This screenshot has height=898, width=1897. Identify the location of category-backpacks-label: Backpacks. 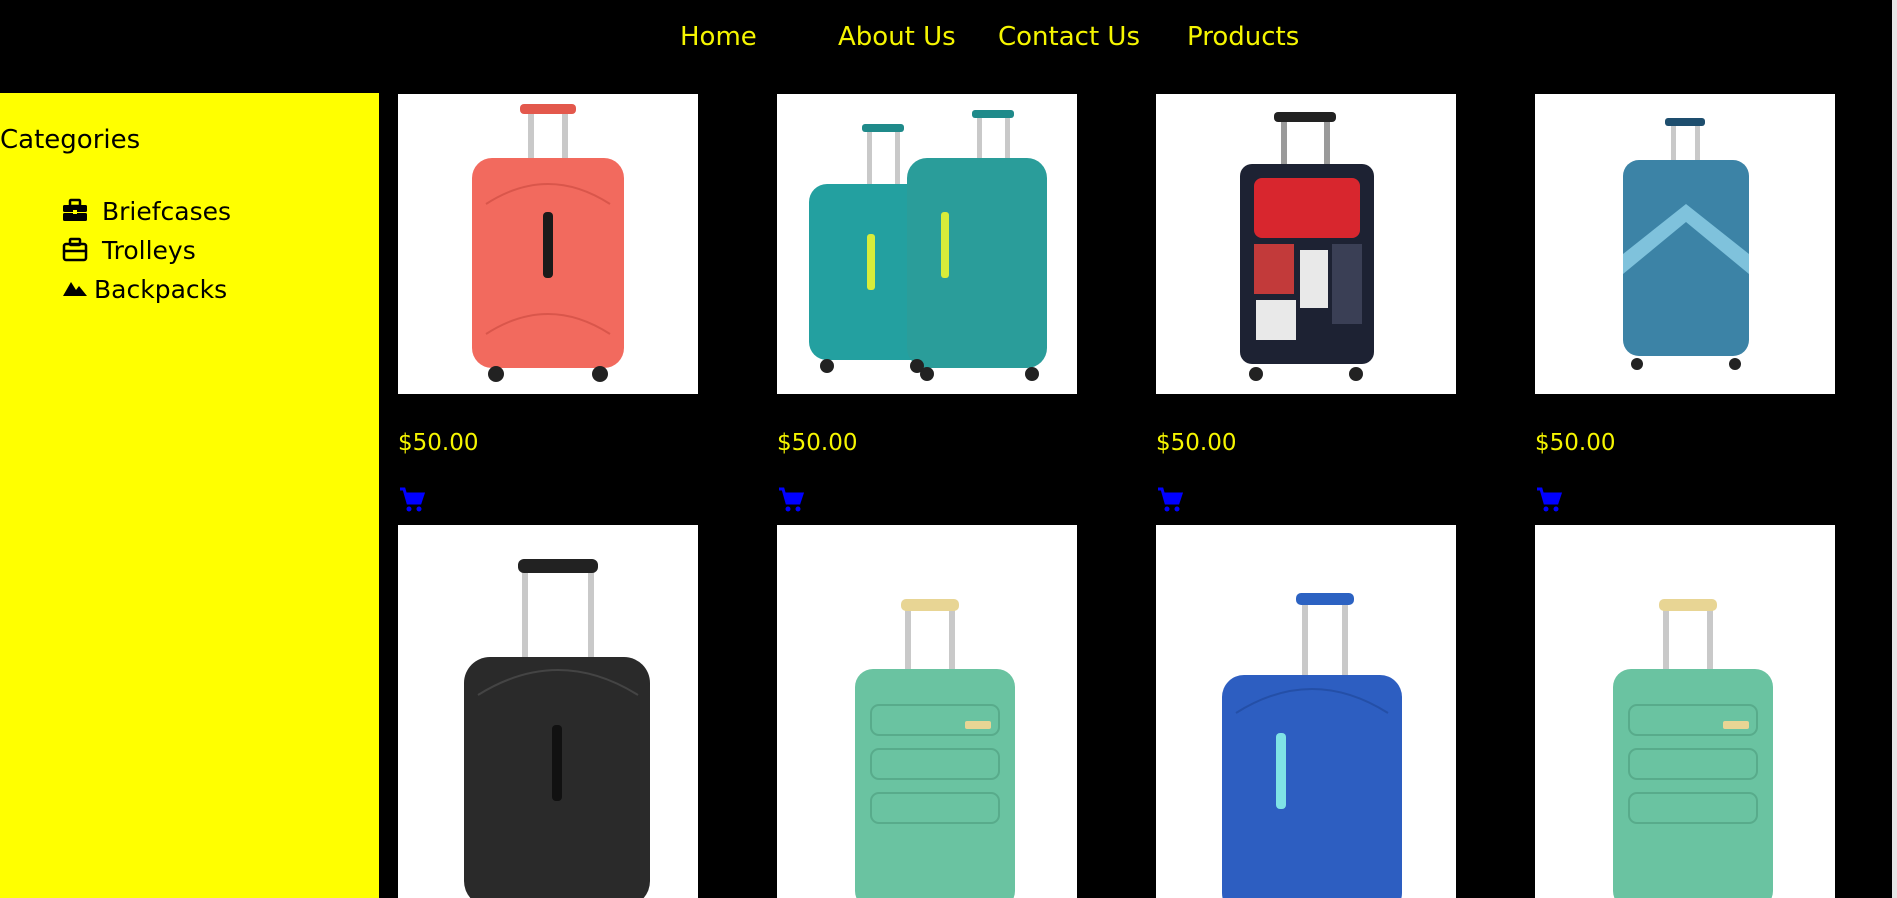
(161, 289).